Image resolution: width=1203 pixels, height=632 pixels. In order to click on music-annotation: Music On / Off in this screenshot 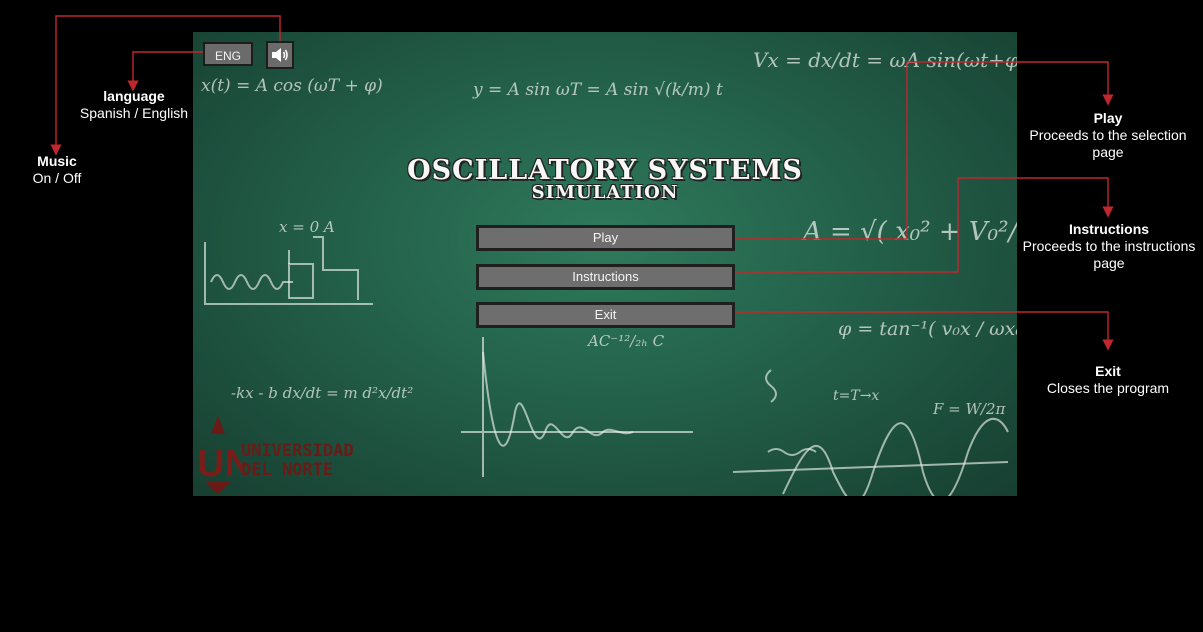, I will do `click(57, 169)`.